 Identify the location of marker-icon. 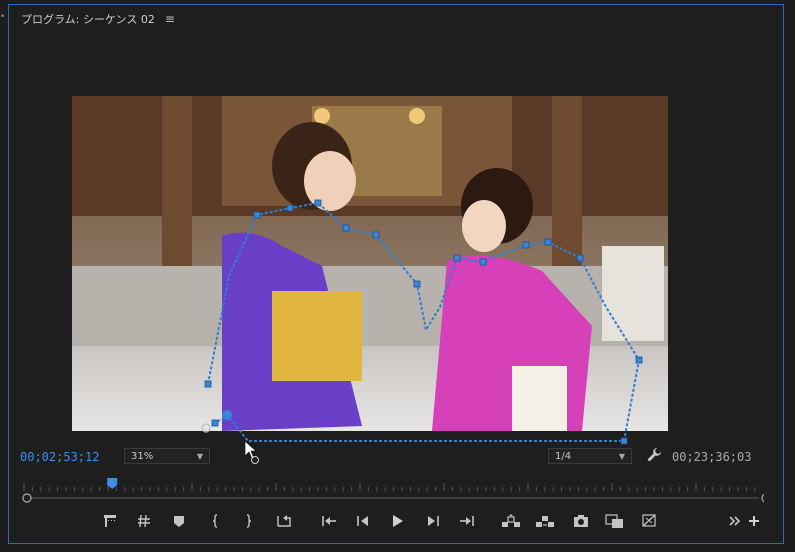
(179, 521).